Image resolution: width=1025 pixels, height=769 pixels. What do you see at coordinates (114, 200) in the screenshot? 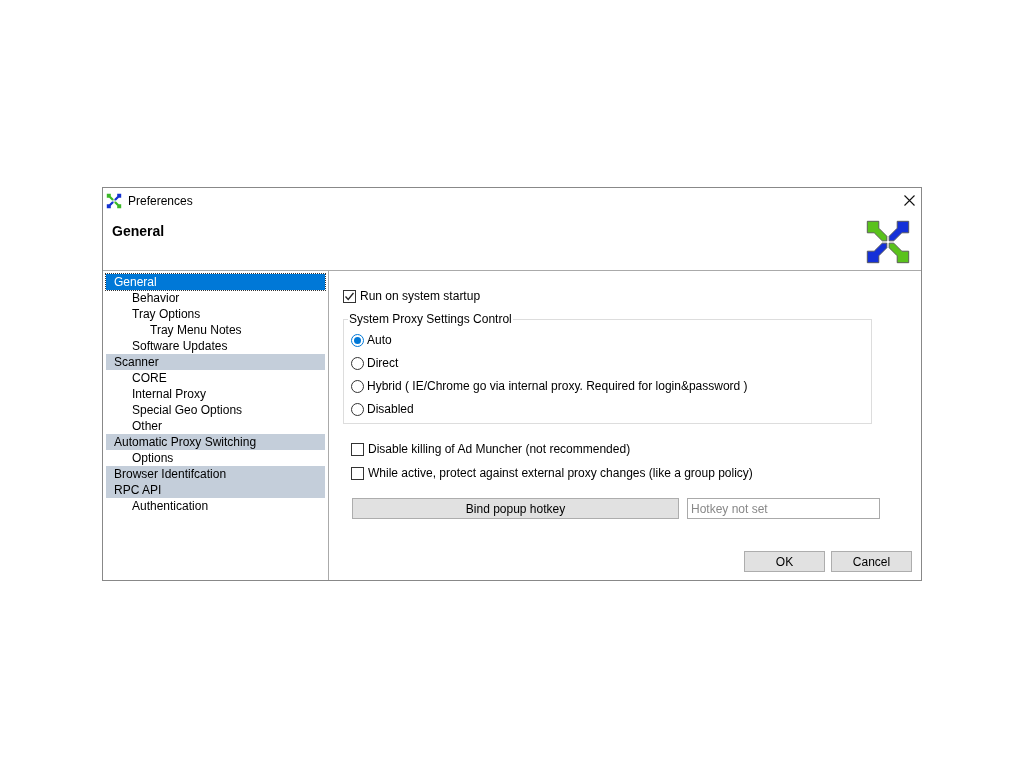
I see `app-logo-icon` at bounding box center [114, 200].